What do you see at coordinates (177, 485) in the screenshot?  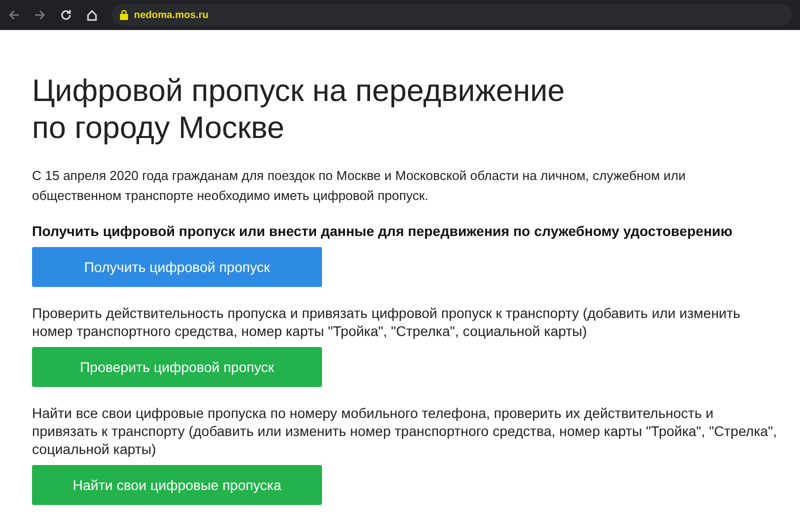 I see `action-button: Найти свои цифровые пропуска` at bounding box center [177, 485].